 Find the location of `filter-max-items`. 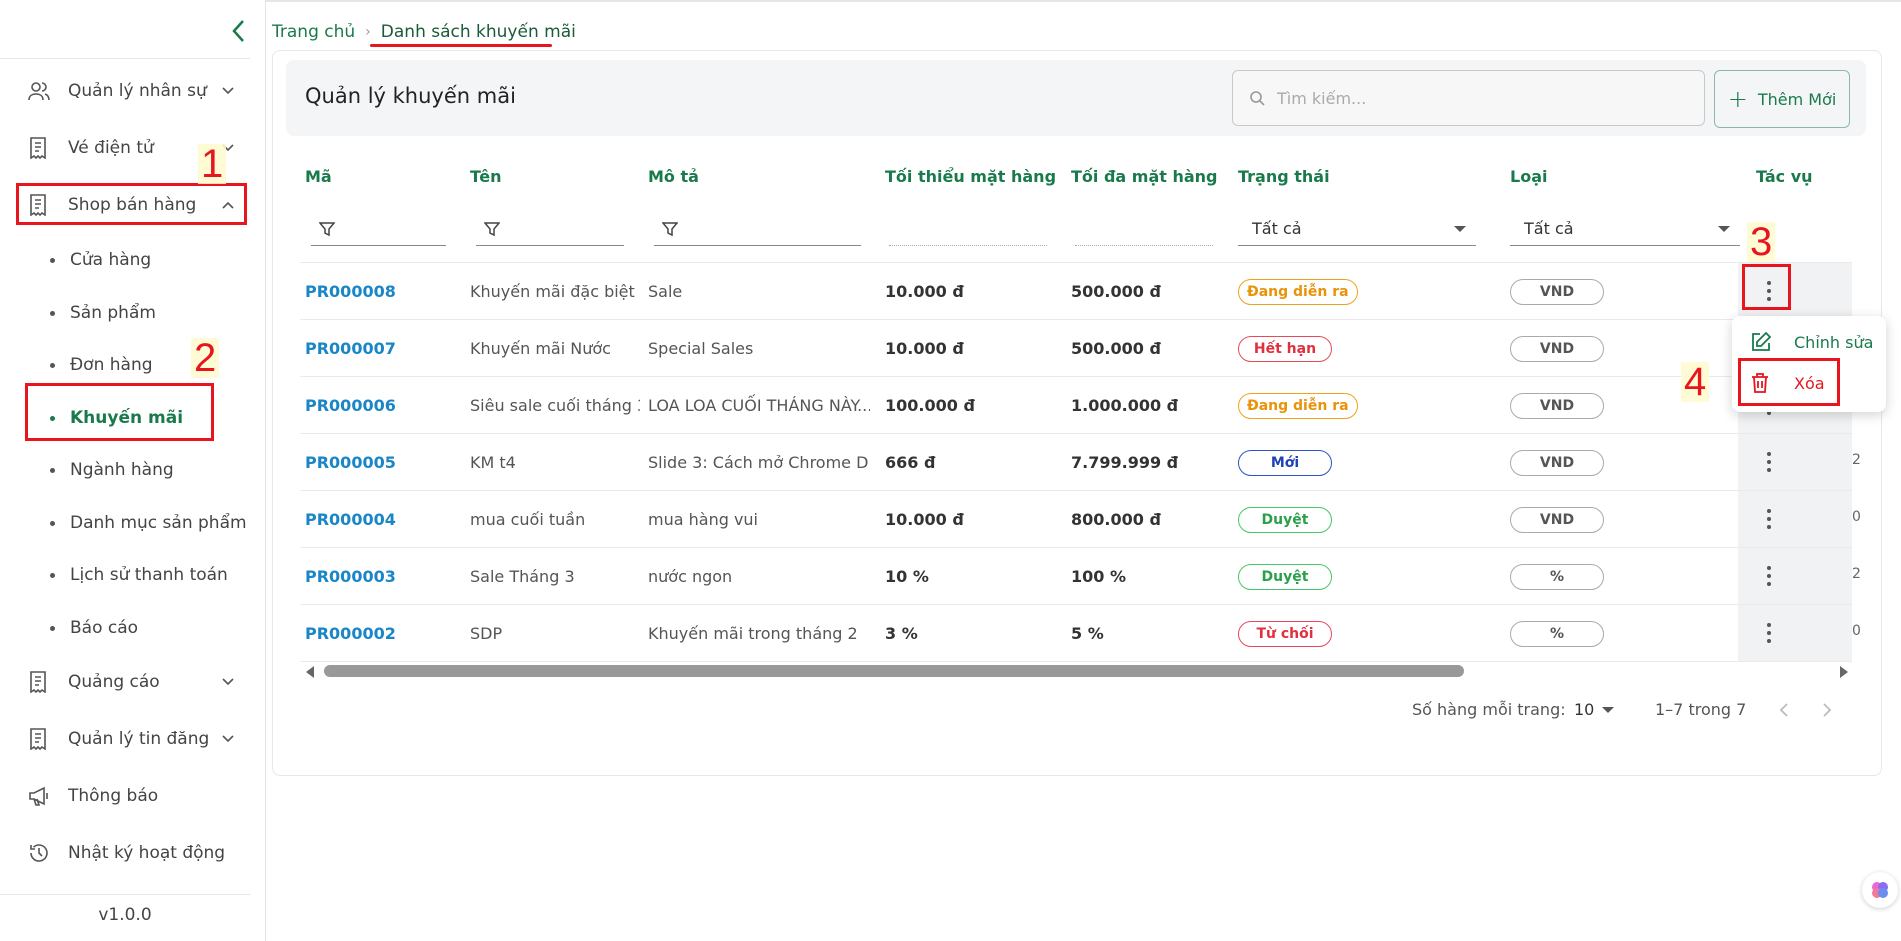

filter-max-items is located at coordinates (1144, 229).